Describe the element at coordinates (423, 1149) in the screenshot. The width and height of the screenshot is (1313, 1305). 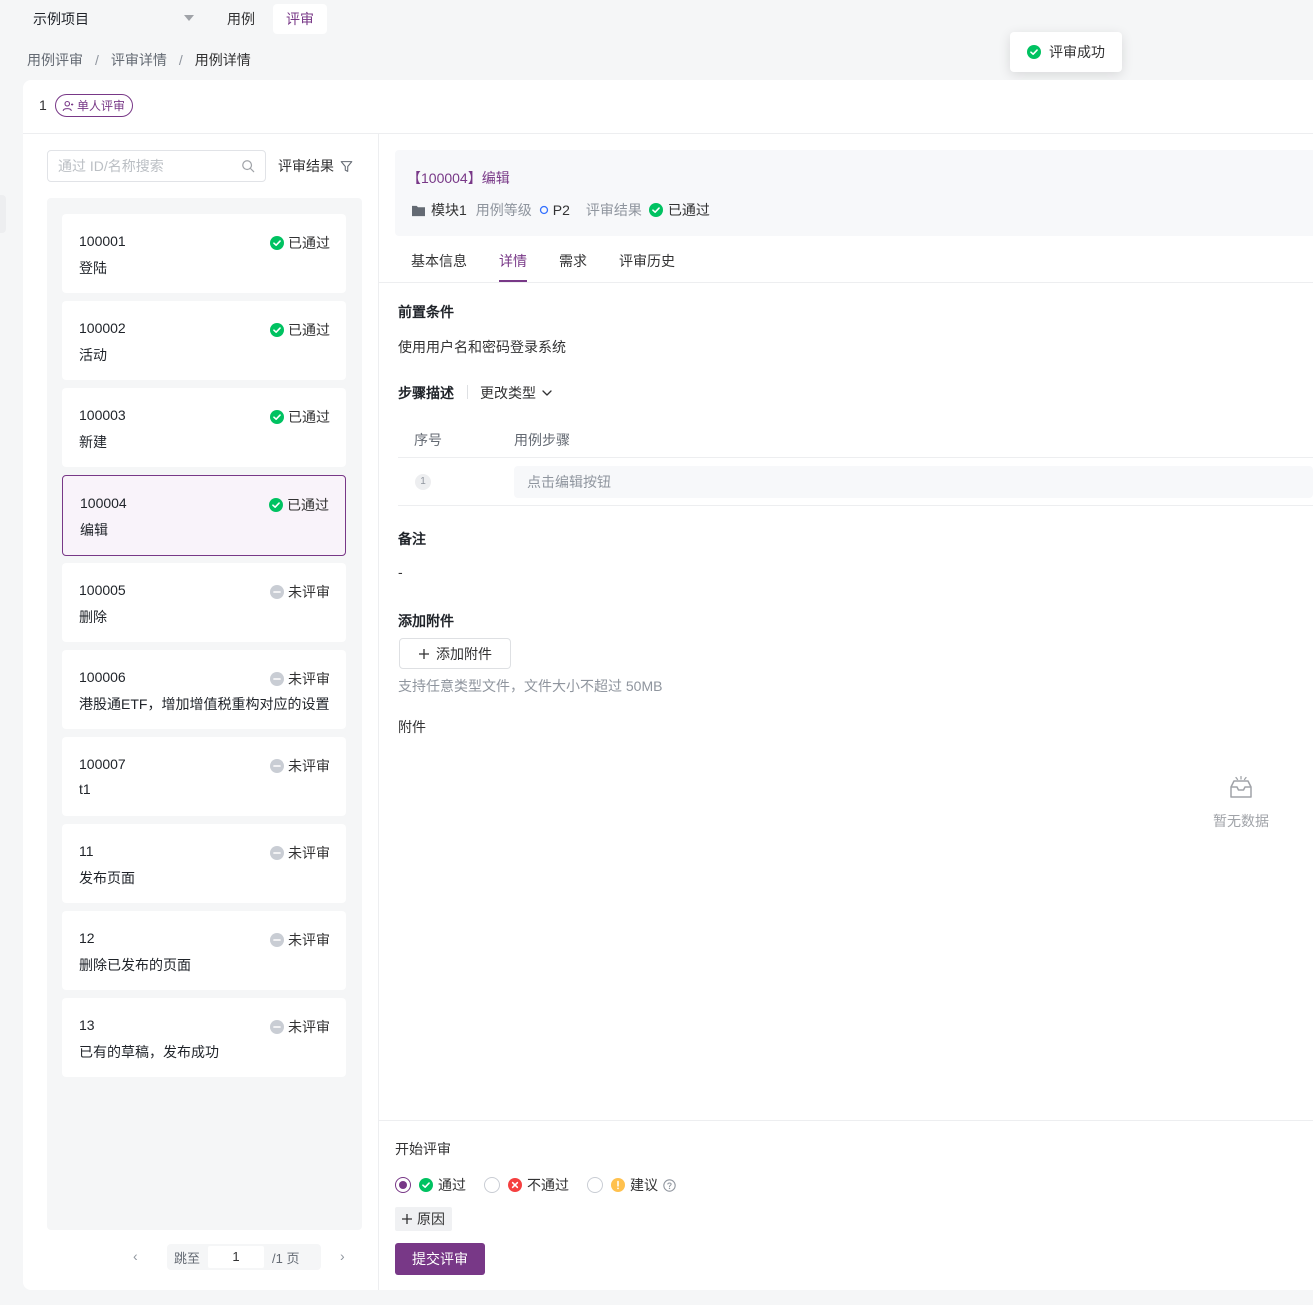
I see `start-review-label: 开始评审` at that location.